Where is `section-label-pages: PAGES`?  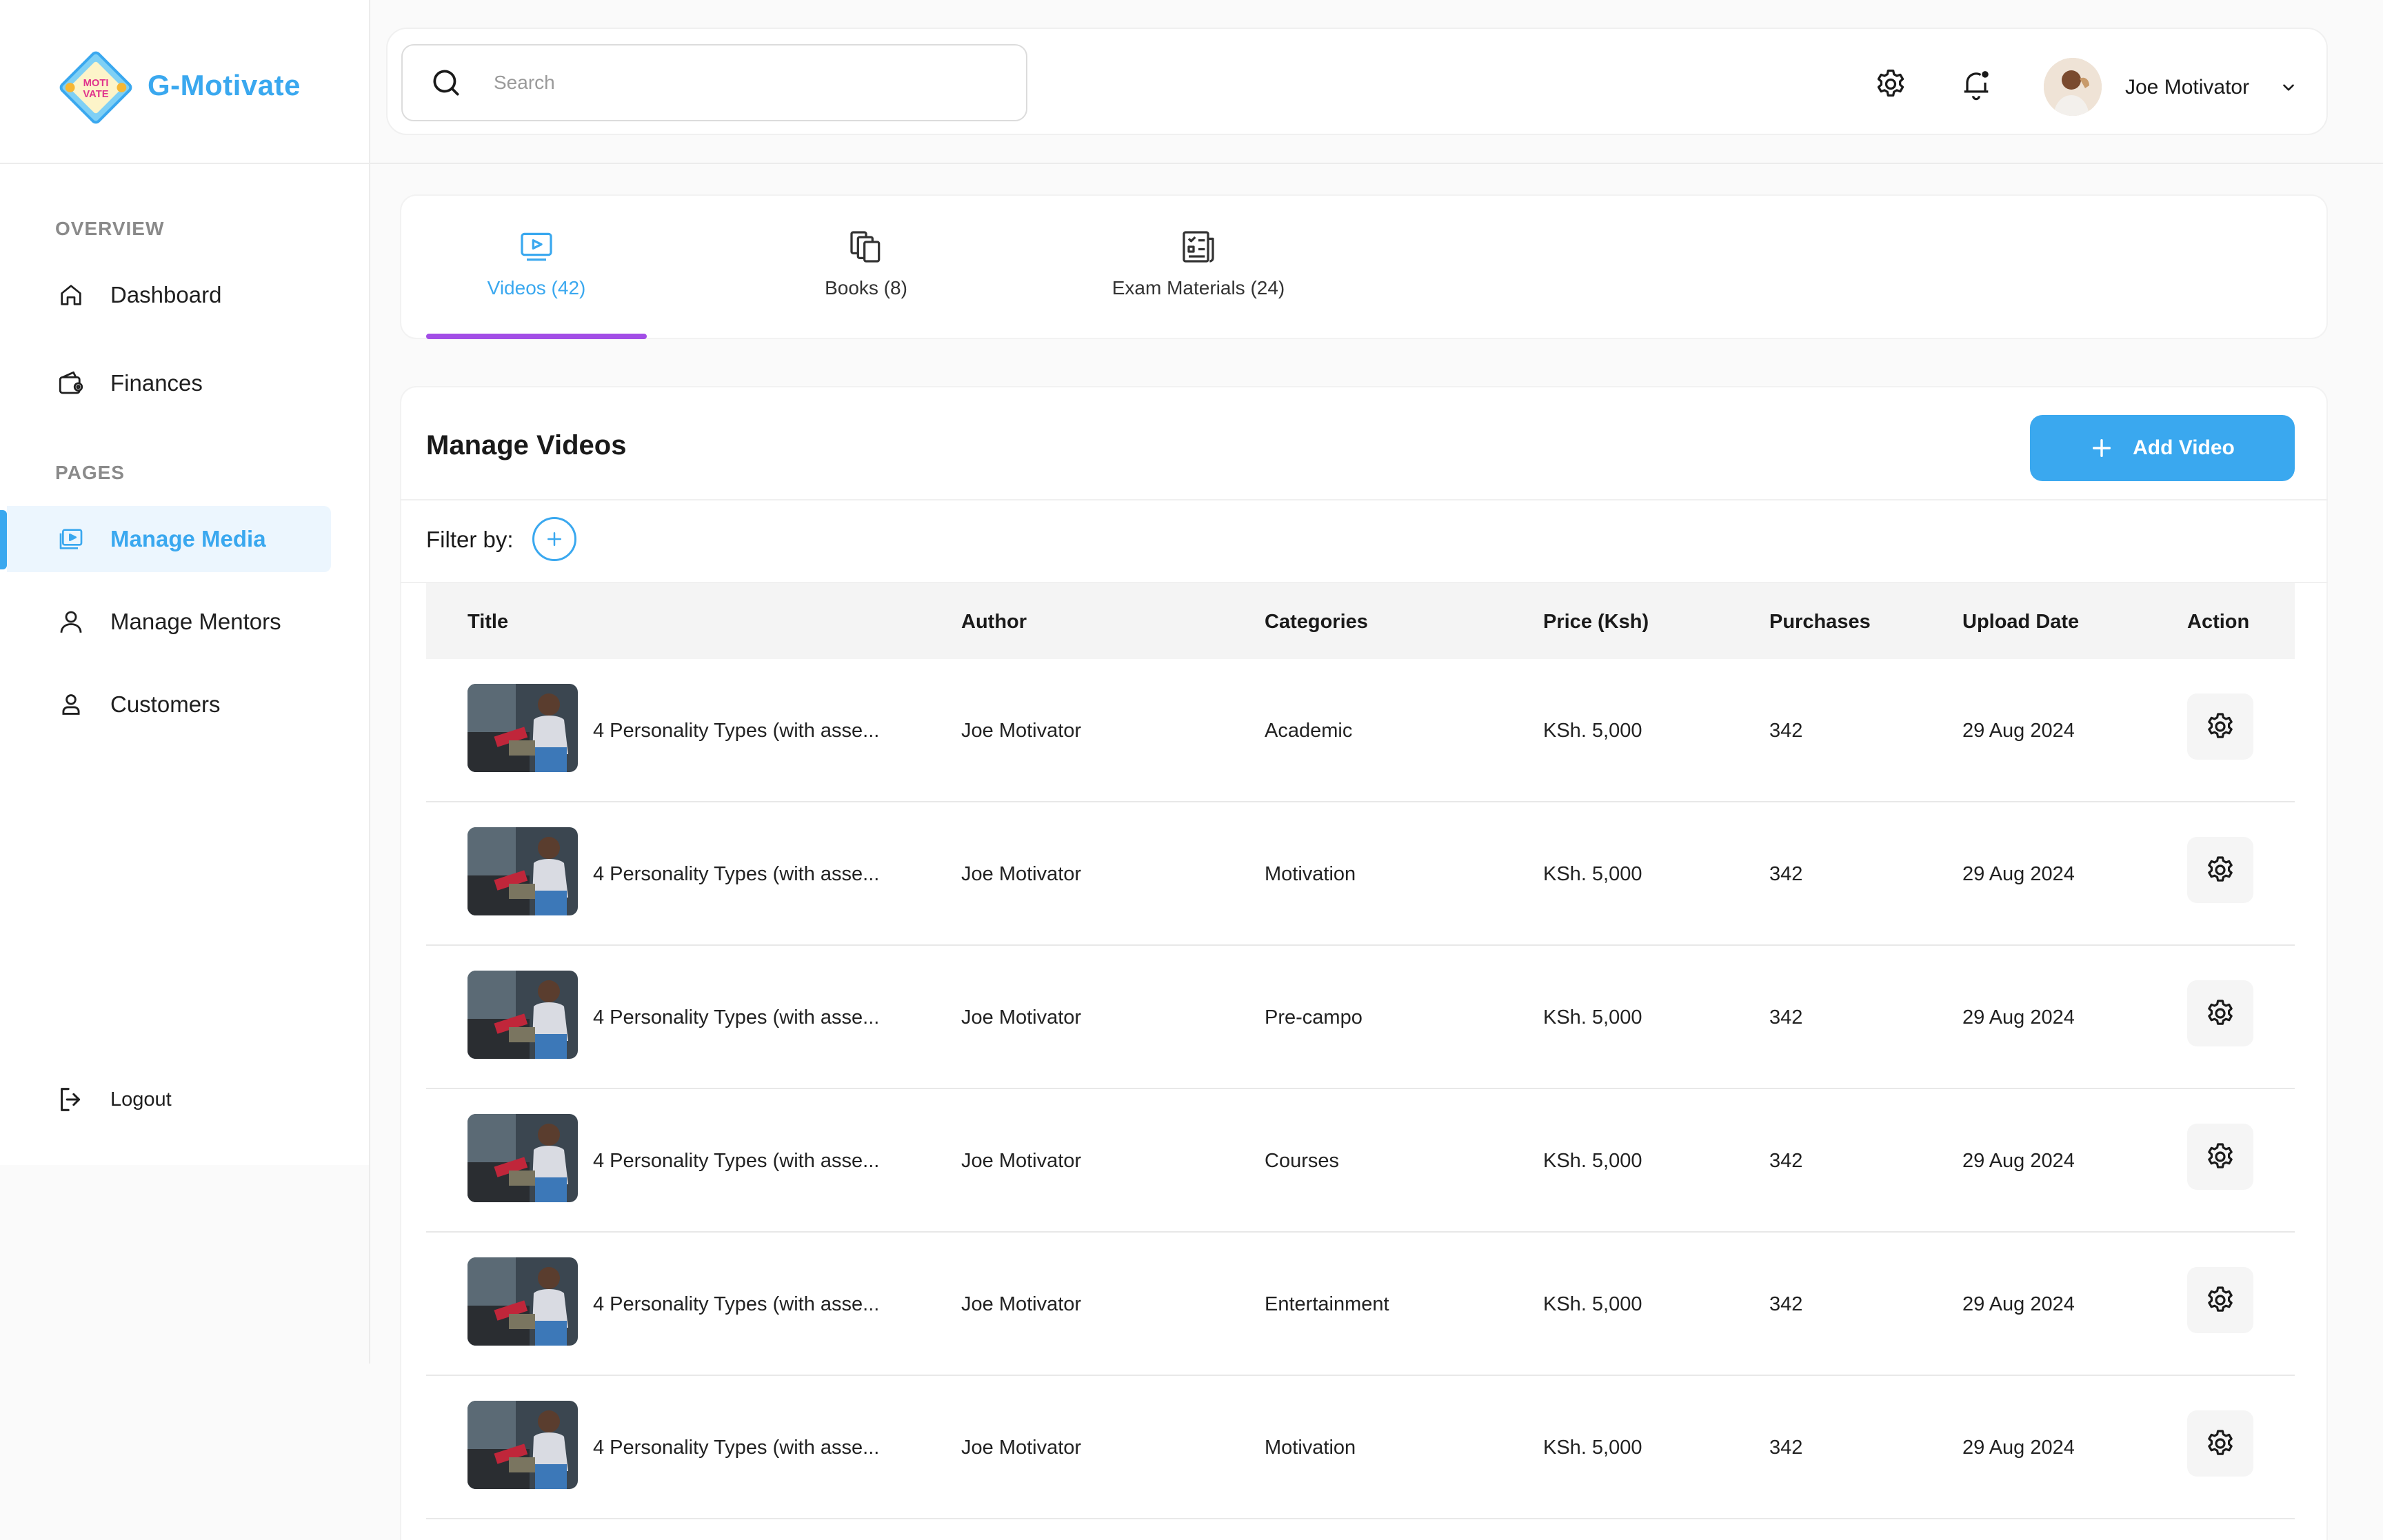 section-label-pages: PAGES is located at coordinates (90, 473).